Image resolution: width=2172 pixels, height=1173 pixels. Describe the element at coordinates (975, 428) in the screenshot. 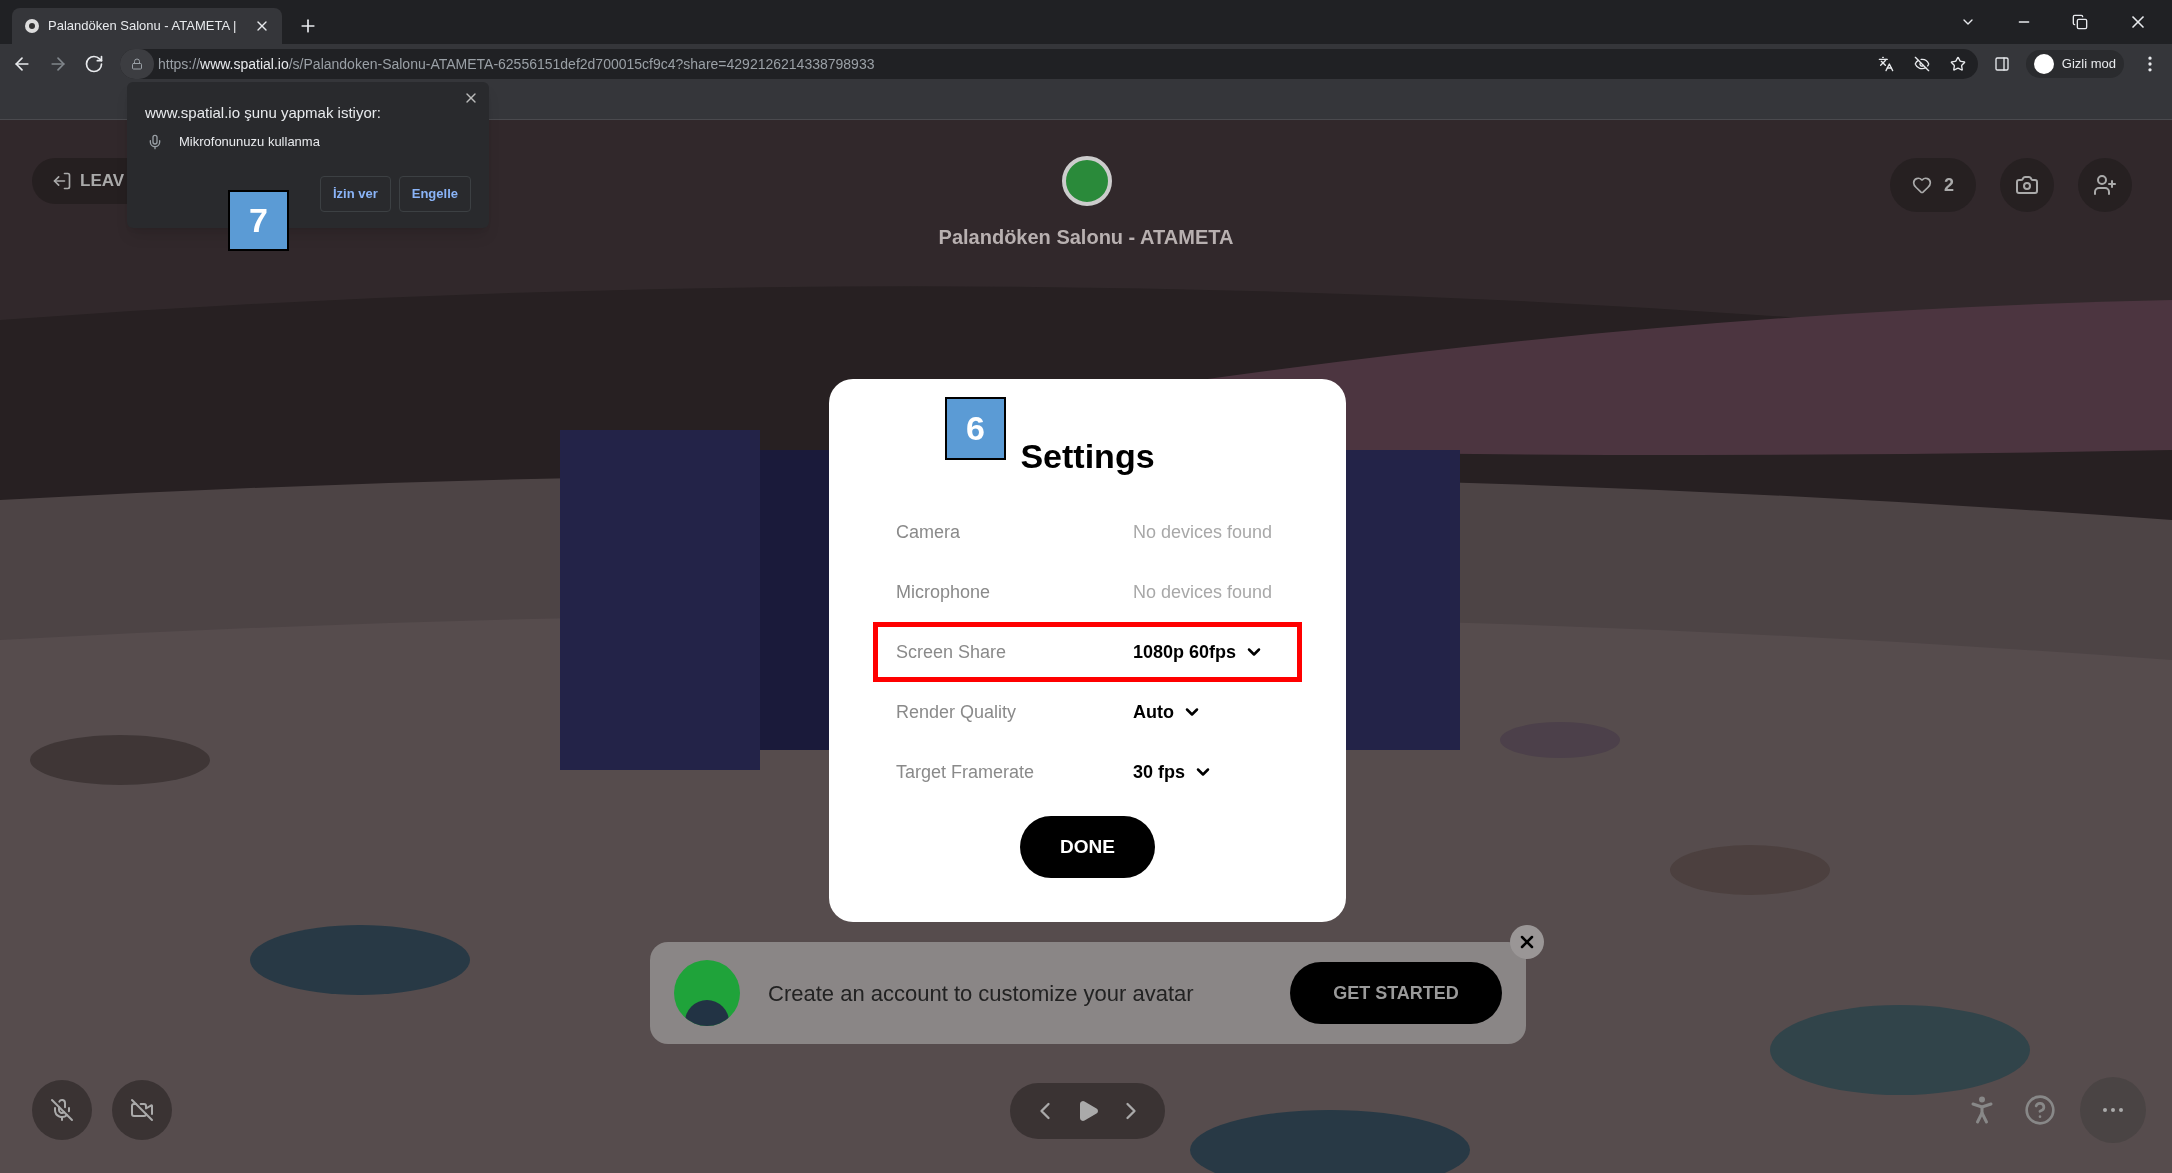

I see `annotation-badge: 6` at that location.